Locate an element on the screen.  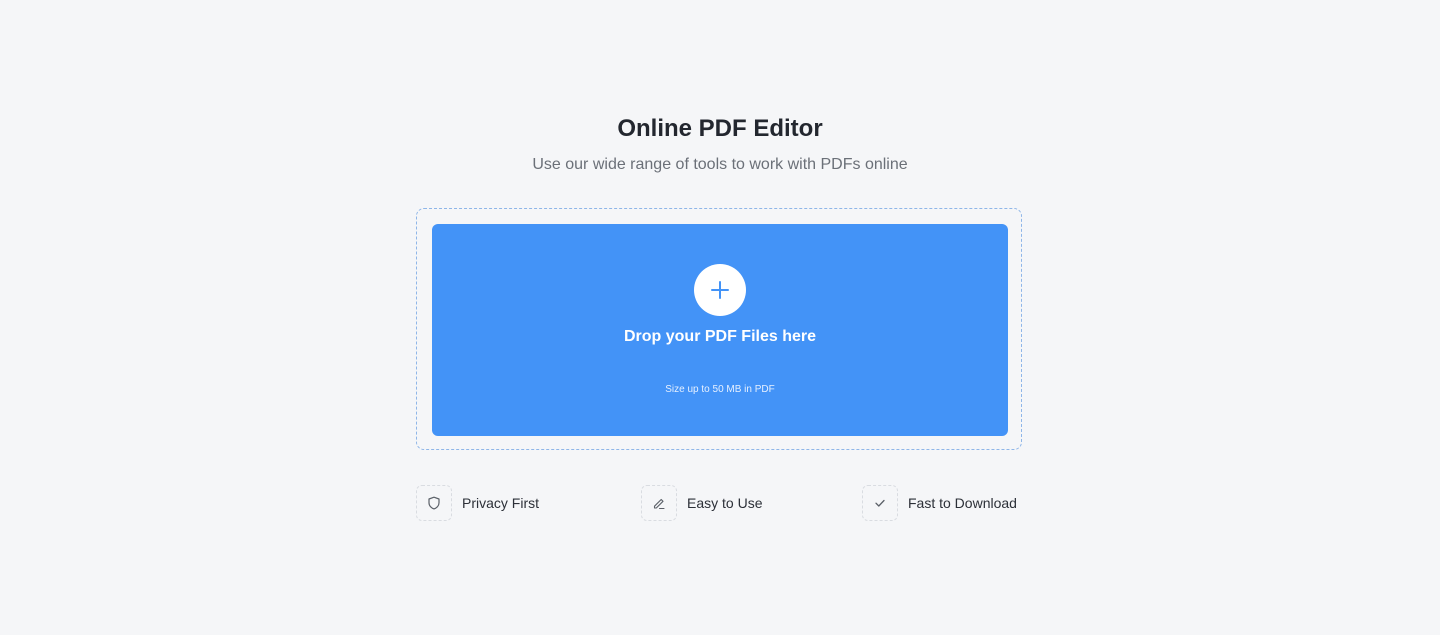
feature-privacy-first: Privacy First is located at coordinates (477, 503).